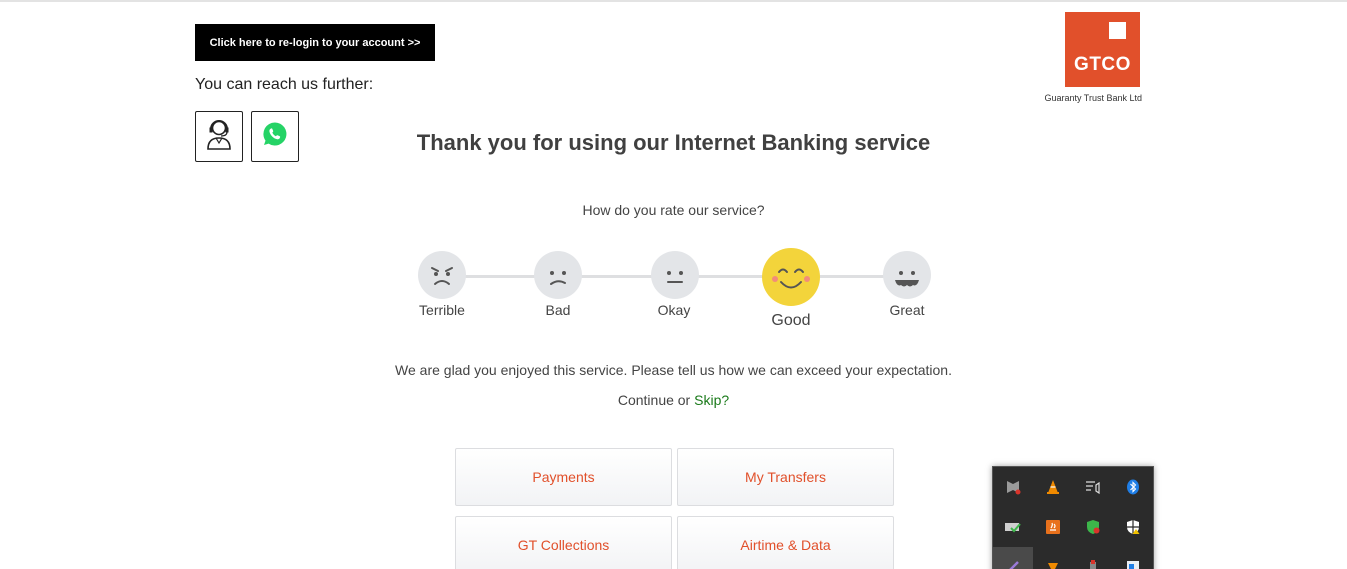 This screenshot has height=569, width=1347. Describe the element at coordinates (1117, 30) in the screenshot. I see `logo-square` at that location.